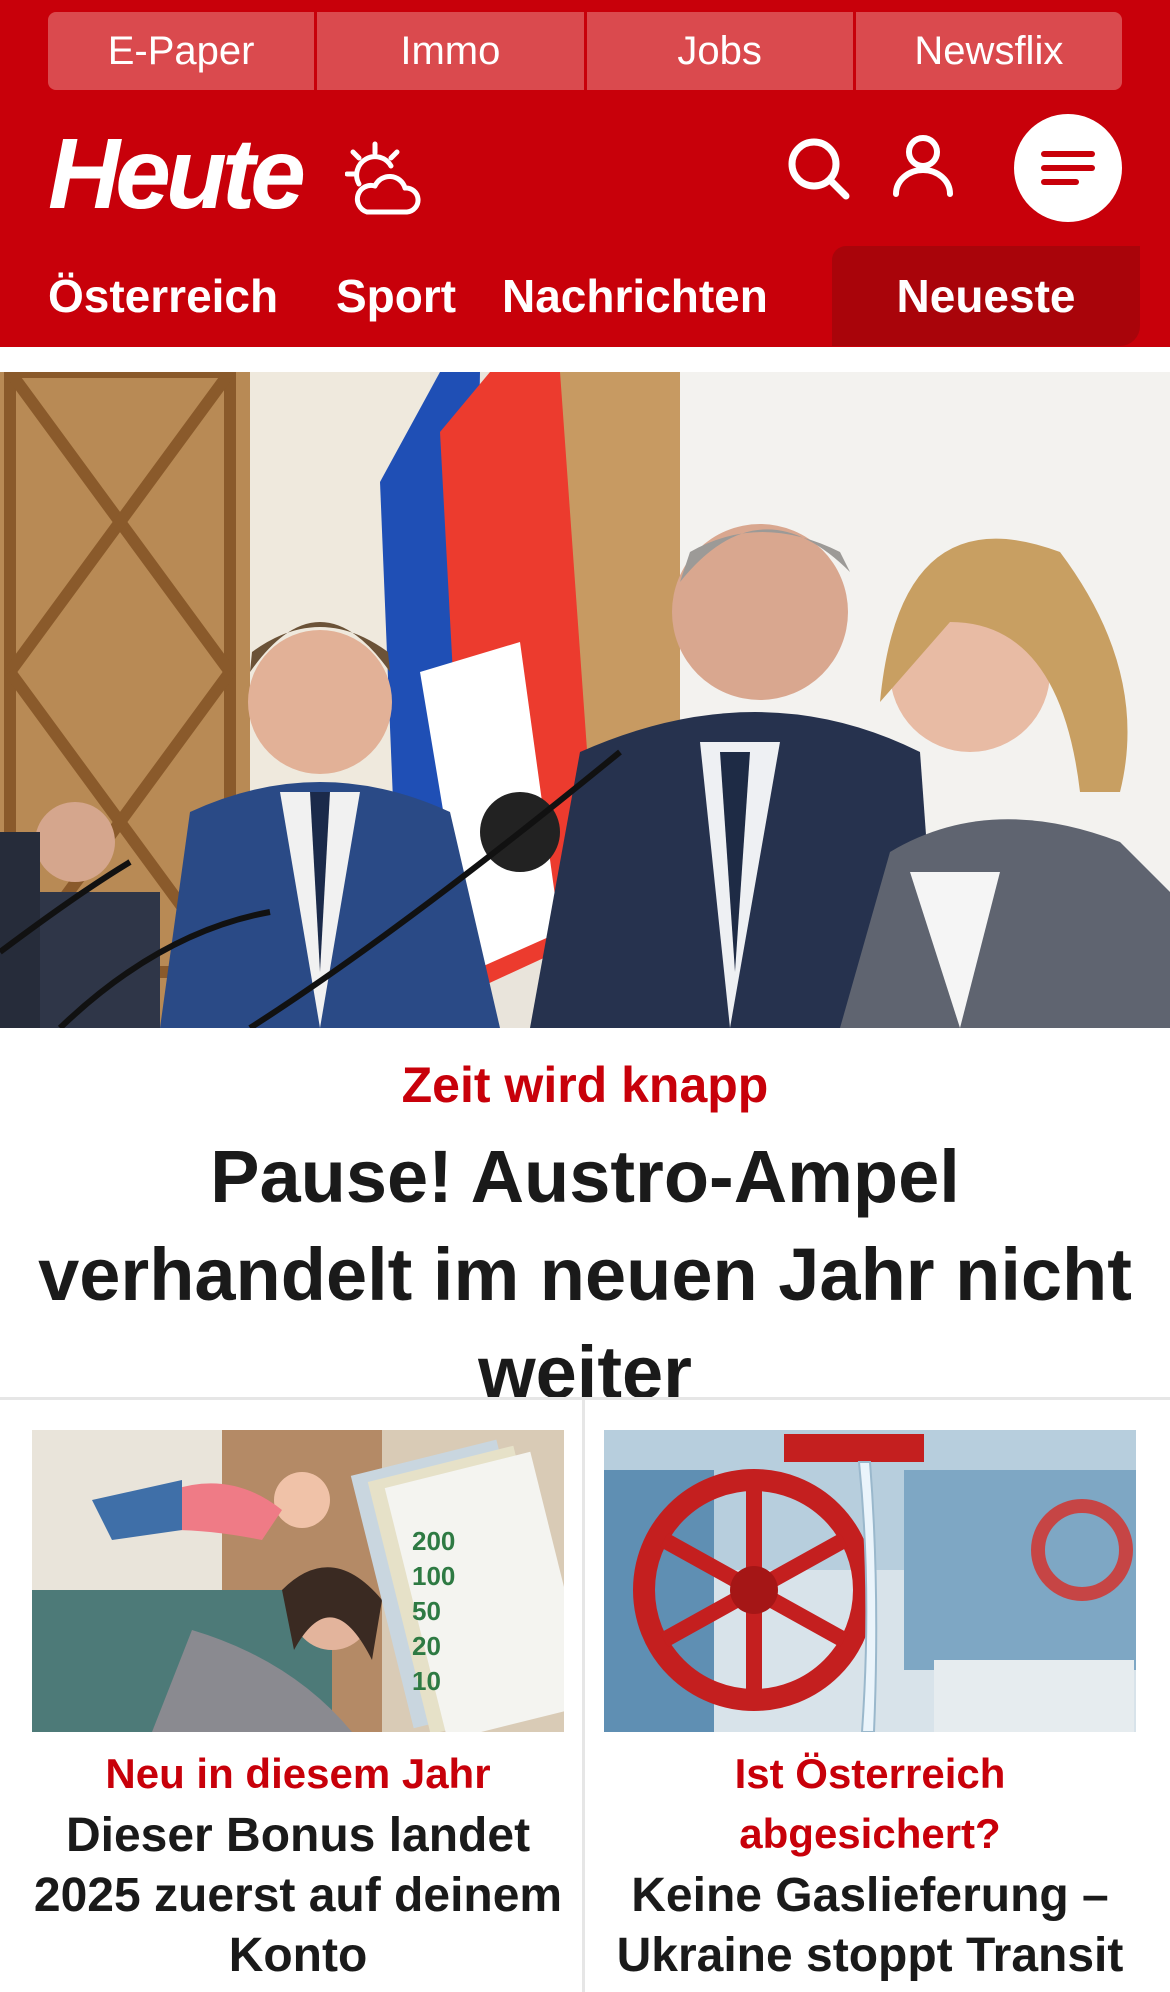  I want to click on quicklink-newsflix: Newsflix, so click(988, 51).